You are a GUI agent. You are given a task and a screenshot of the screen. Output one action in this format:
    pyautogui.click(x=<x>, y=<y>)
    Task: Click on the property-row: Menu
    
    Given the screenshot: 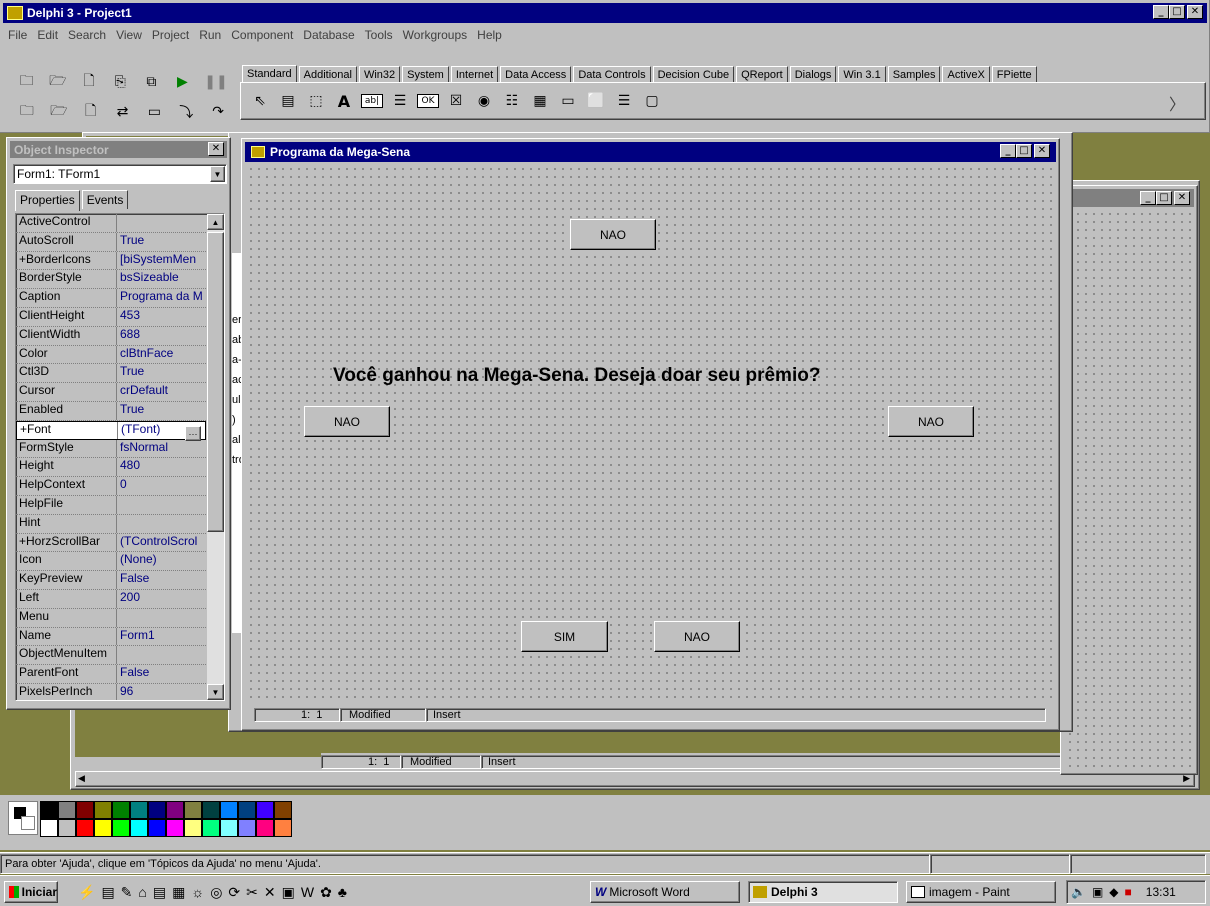 What is the action you would take?
    pyautogui.click(x=111, y=618)
    